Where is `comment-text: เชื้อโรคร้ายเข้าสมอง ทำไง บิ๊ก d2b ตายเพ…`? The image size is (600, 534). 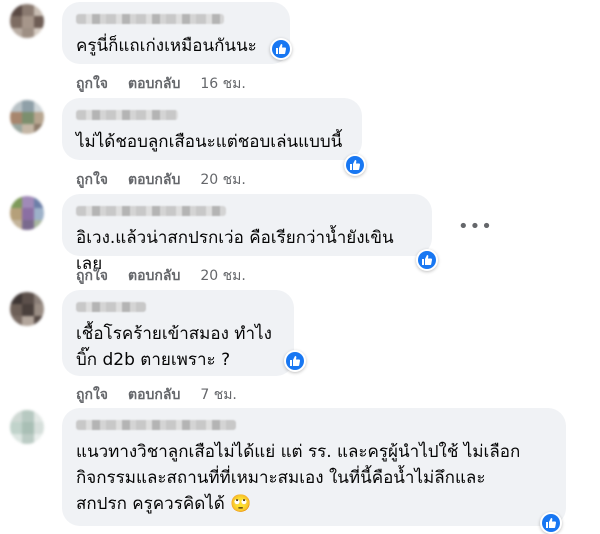 comment-text: เชื้อโรคร้ายเข้าสมอง ทำไง บิ๊ก d2b ตายเพ… is located at coordinates (174, 347).